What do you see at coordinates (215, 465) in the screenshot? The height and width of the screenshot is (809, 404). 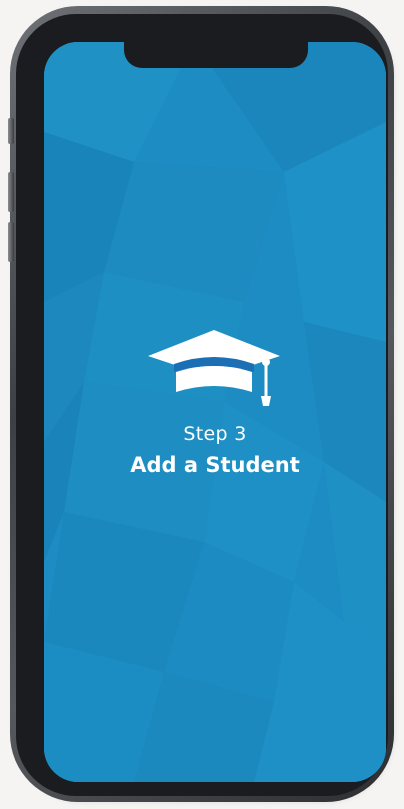 I see `step-title: Add a Student` at bounding box center [215, 465].